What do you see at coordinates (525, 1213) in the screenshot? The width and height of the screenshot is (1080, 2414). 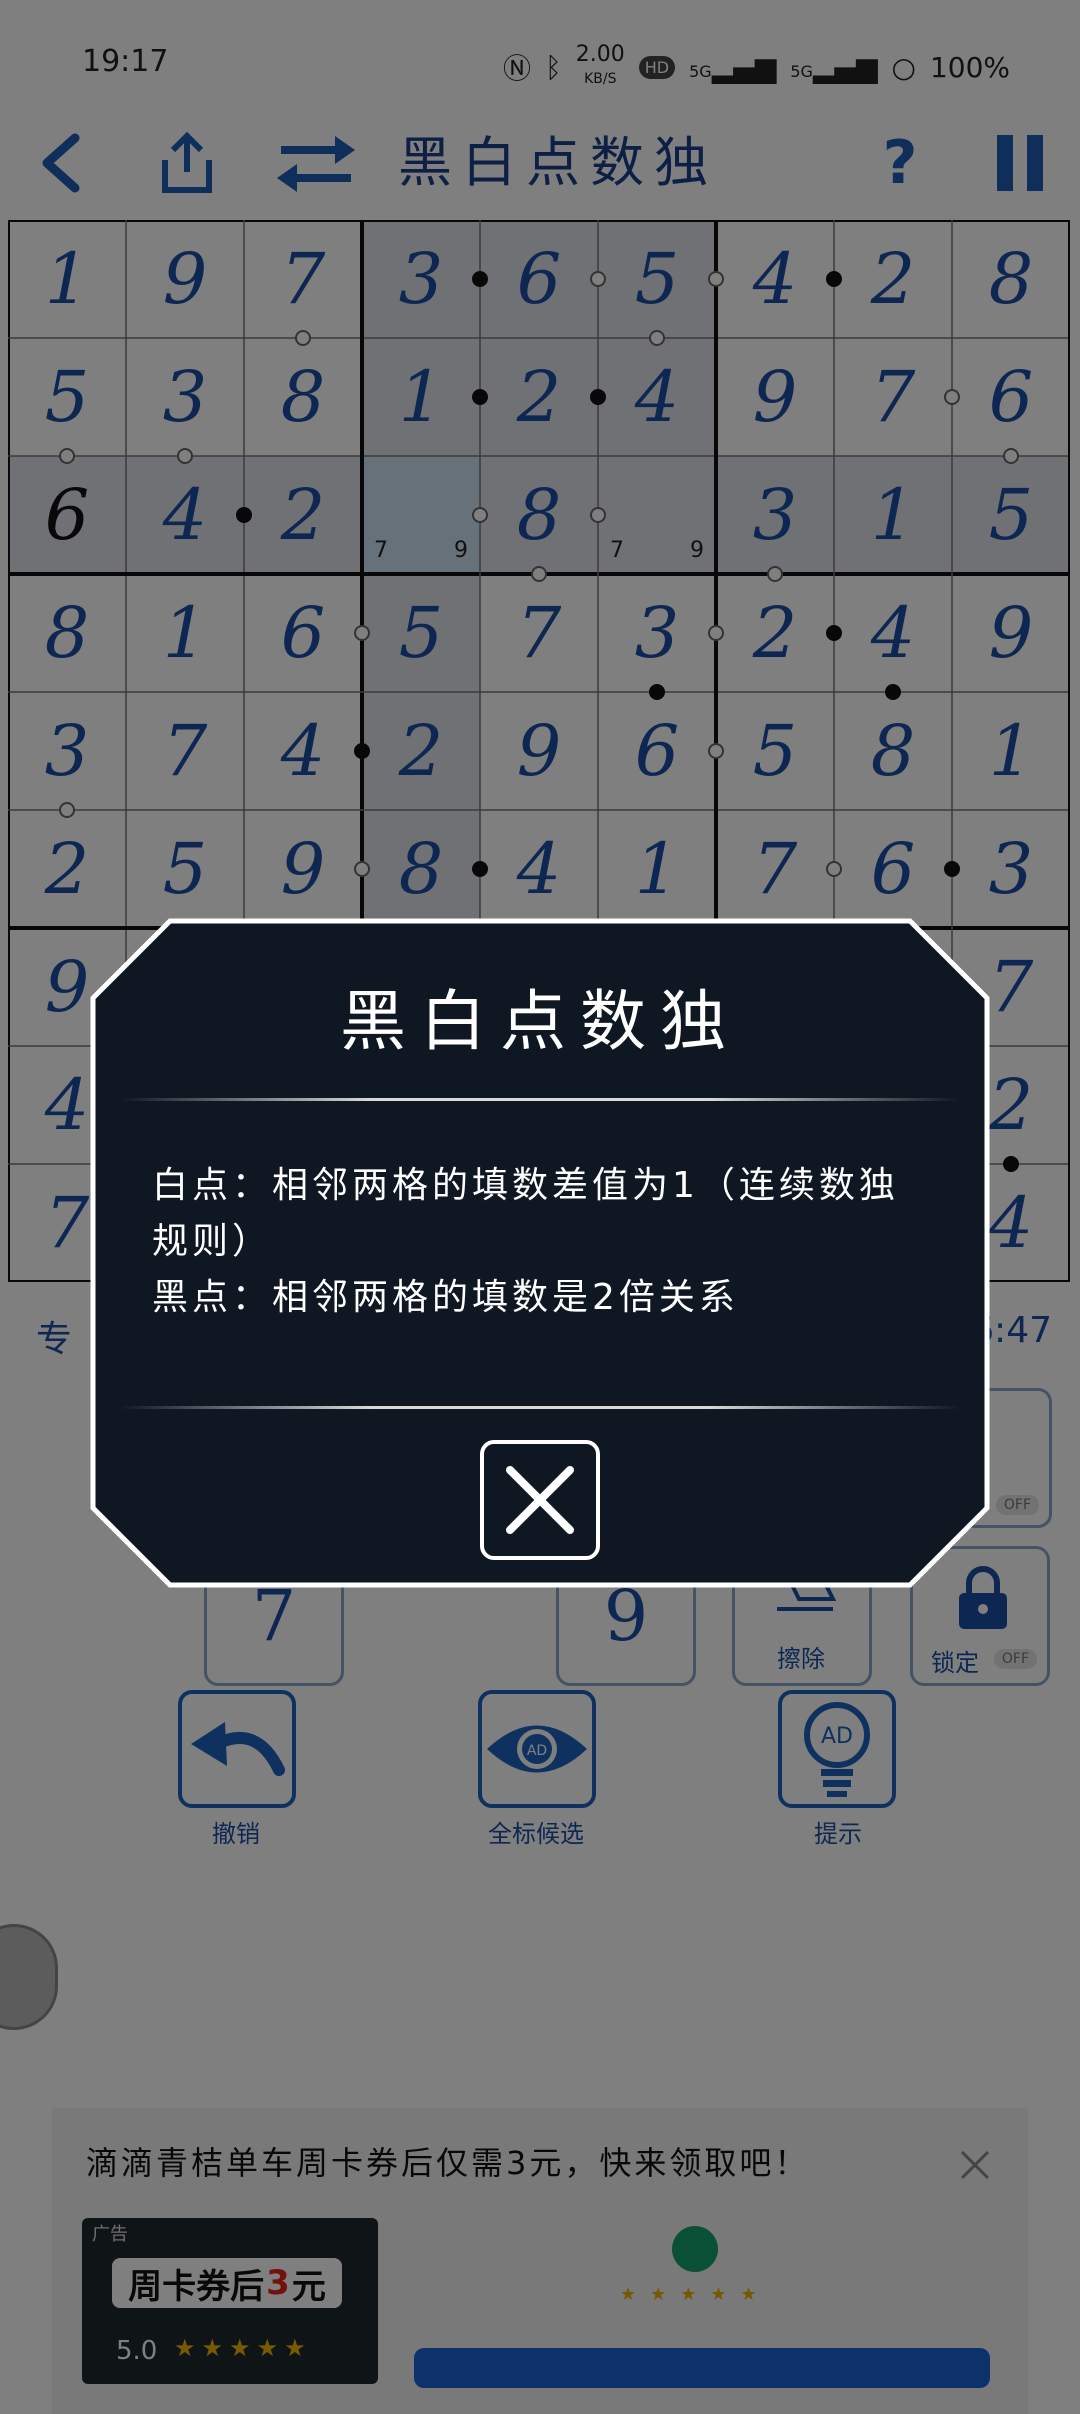 I see `rule-white-dot: 白点：相邻两格的填数差值为1（连续数独规则）` at bounding box center [525, 1213].